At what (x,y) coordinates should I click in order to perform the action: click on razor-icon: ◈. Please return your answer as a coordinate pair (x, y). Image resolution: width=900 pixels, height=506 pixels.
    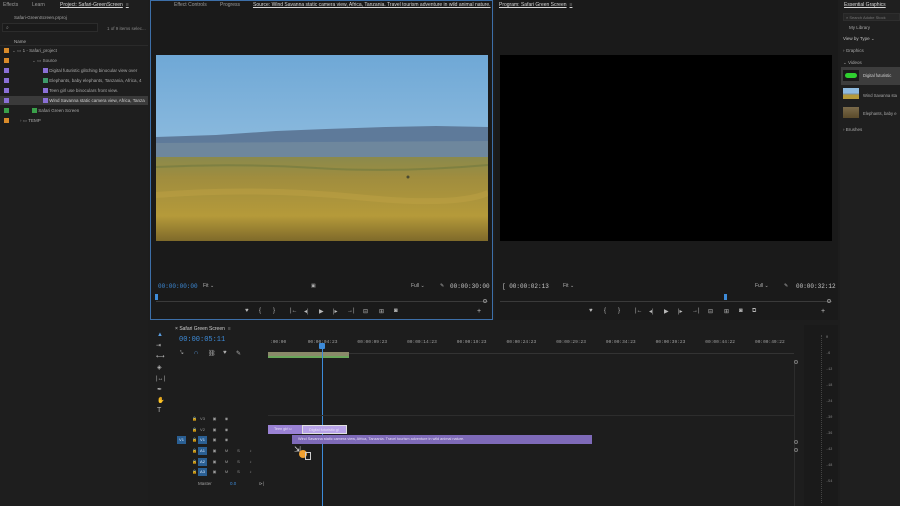
    Looking at the image, I should click on (159, 368).